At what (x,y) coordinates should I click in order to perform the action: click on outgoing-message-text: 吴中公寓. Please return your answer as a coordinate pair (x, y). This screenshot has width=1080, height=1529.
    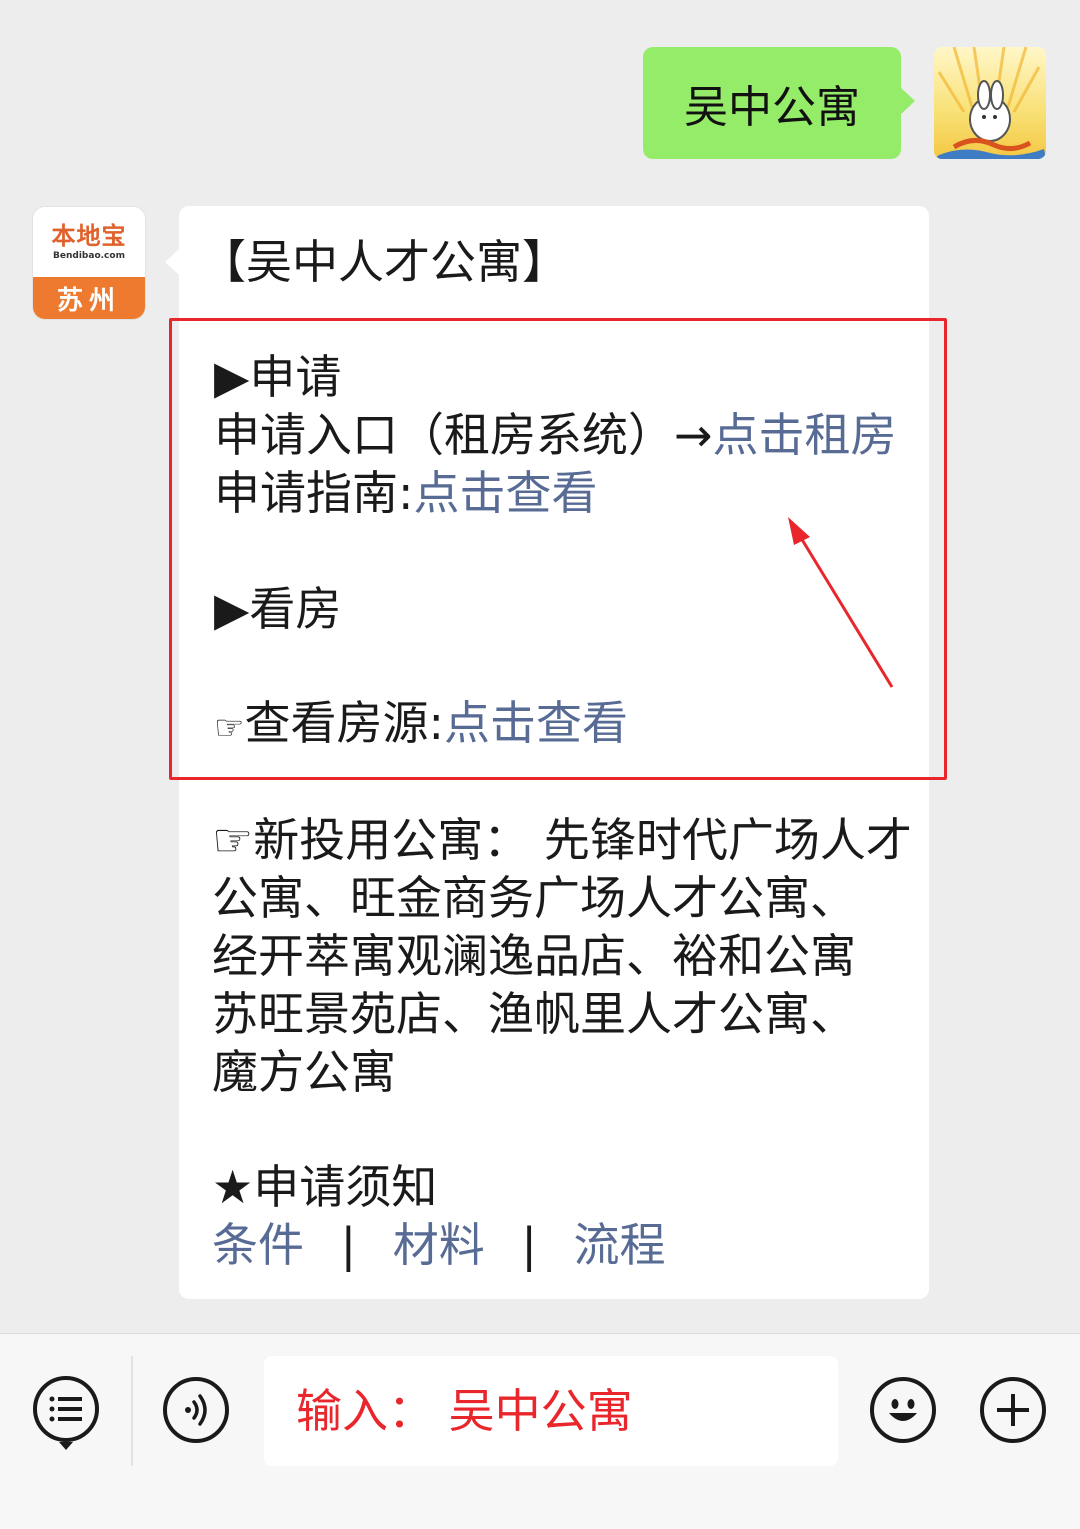
    Looking at the image, I should click on (772, 107).